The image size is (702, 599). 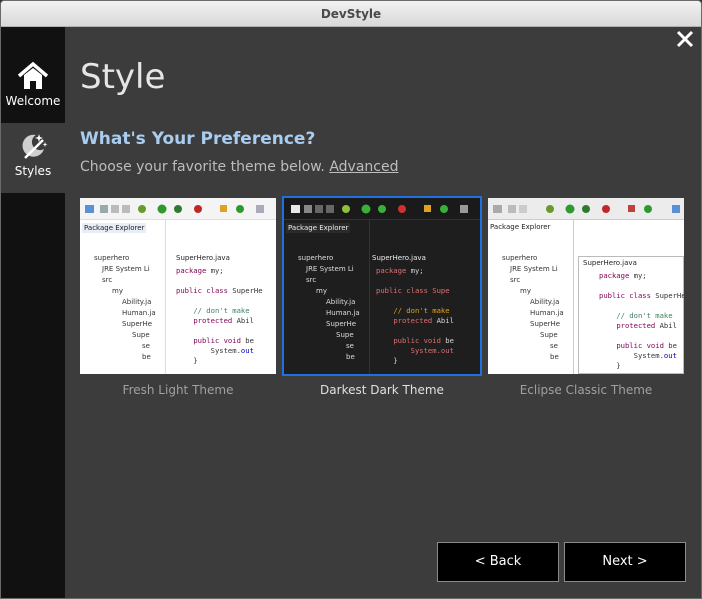 I want to click on theme-label: Fresh Light Theme, so click(x=178, y=390).